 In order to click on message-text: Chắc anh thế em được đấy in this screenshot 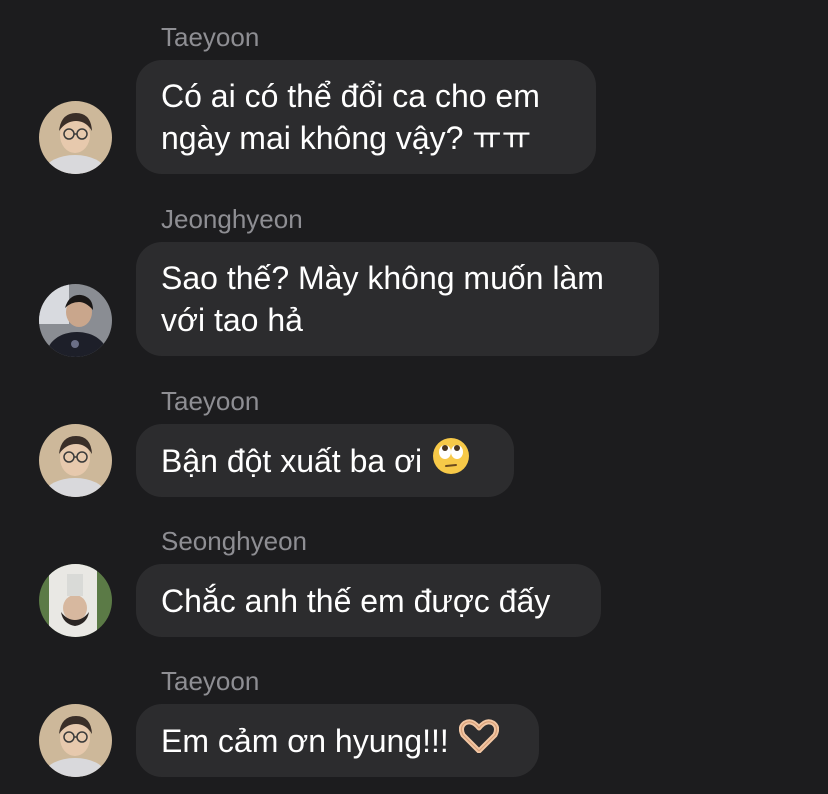, I will do `click(356, 600)`.